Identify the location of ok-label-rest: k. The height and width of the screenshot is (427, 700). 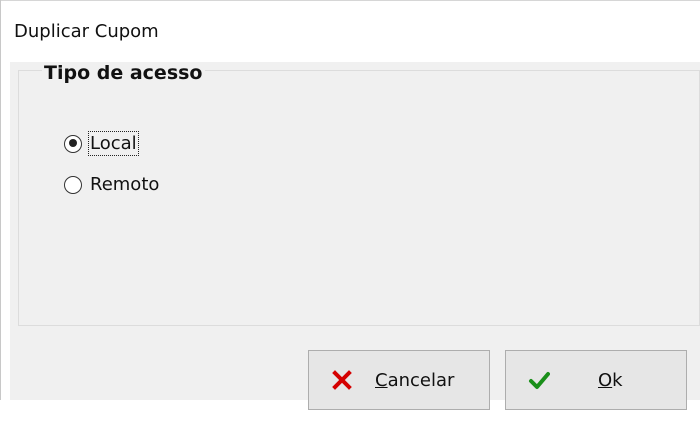
(617, 380).